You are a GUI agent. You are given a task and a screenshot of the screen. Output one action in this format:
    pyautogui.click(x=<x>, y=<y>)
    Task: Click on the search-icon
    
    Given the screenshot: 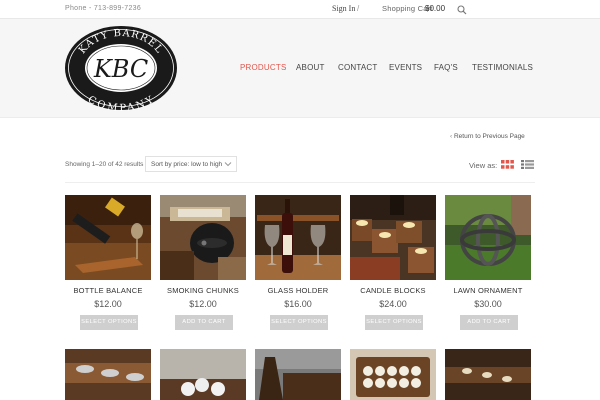 What is the action you would take?
    pyautogui.click(x=462, y=10)
    